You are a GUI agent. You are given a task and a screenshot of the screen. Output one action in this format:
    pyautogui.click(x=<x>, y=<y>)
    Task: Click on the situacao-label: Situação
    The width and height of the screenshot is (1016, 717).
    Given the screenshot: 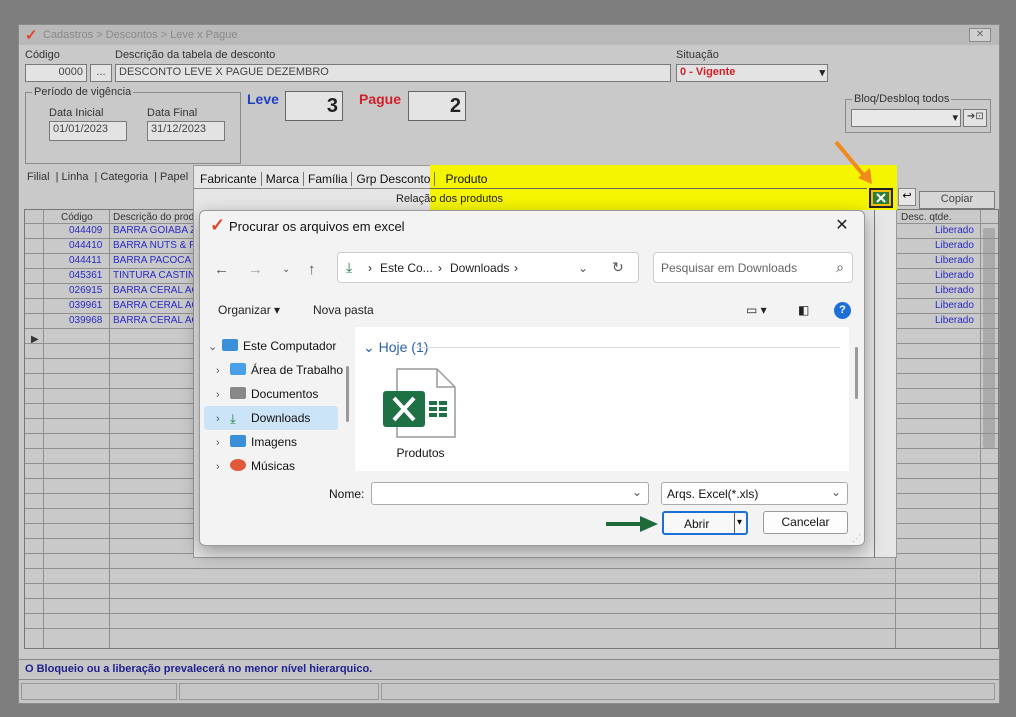 What is the action you would take?
    pyautogui.click(x=697, y=55)
    